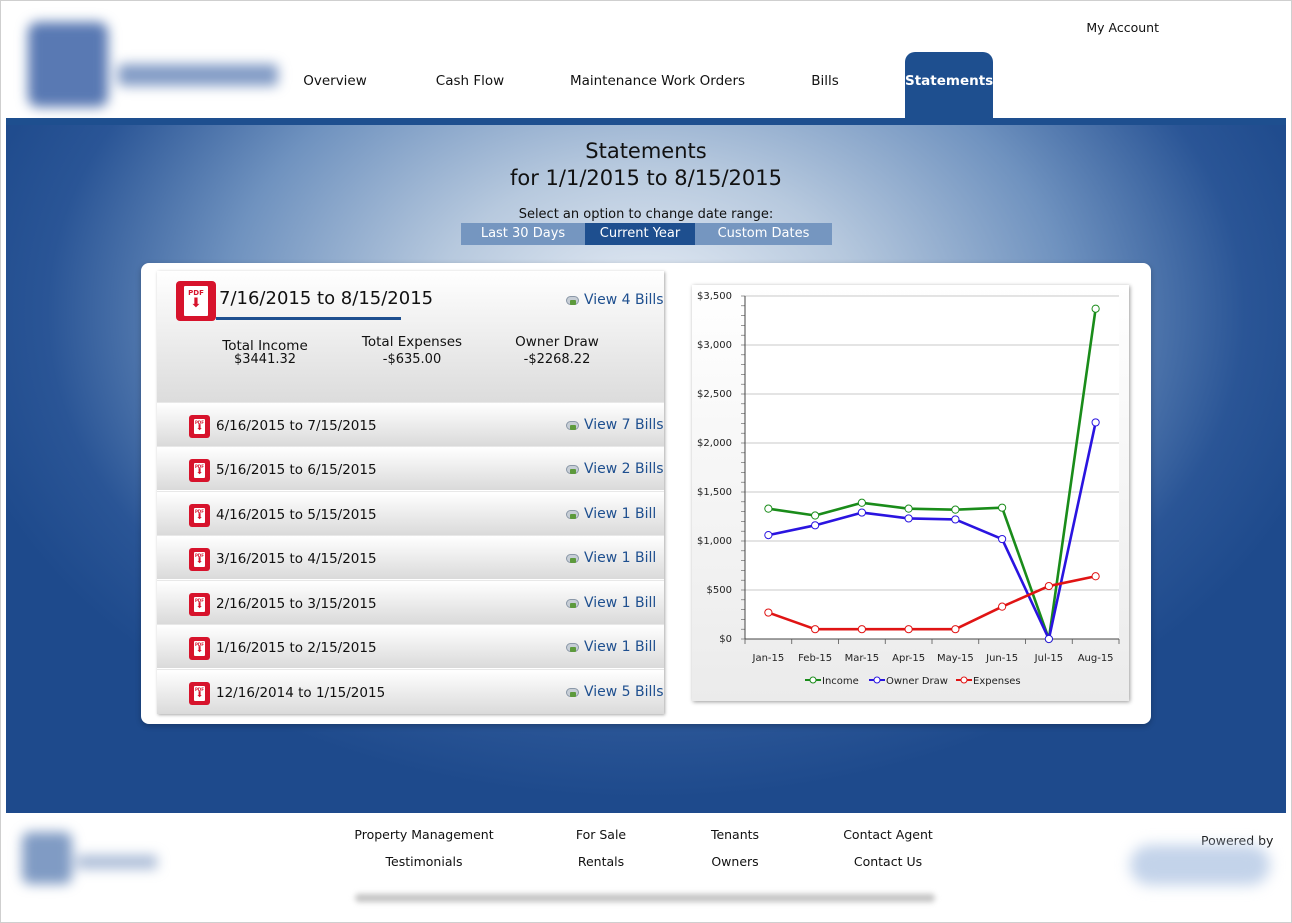 The image size is (1292, 923). I want to click on x-tick-label: Jan-15, so click(768, 658).